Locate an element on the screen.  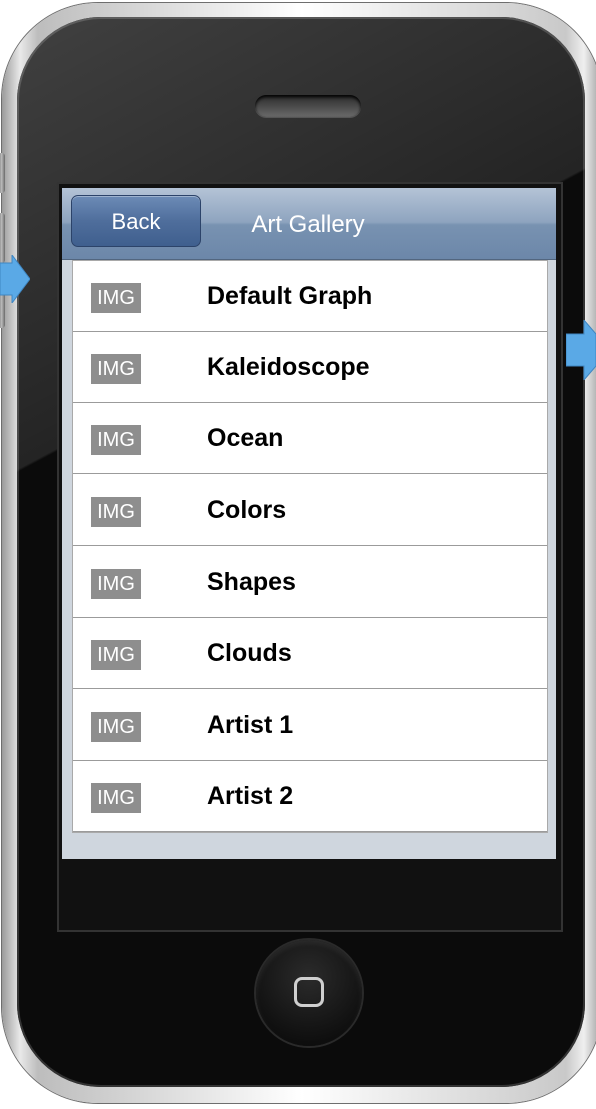
list-item: IMG Ocean is located at coordinates (310, 438).